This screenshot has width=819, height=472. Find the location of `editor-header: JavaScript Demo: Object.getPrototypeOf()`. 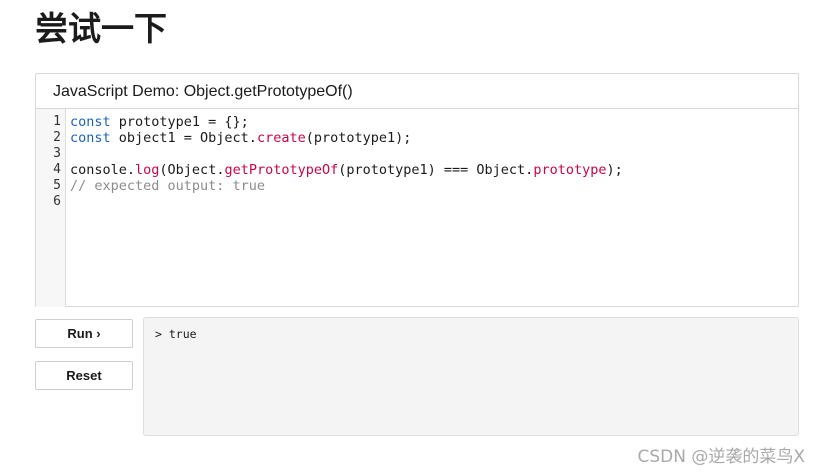

editor-header: JavaScript Demo: Object.getPrototypeOf() is located at coordinates (417, 91).